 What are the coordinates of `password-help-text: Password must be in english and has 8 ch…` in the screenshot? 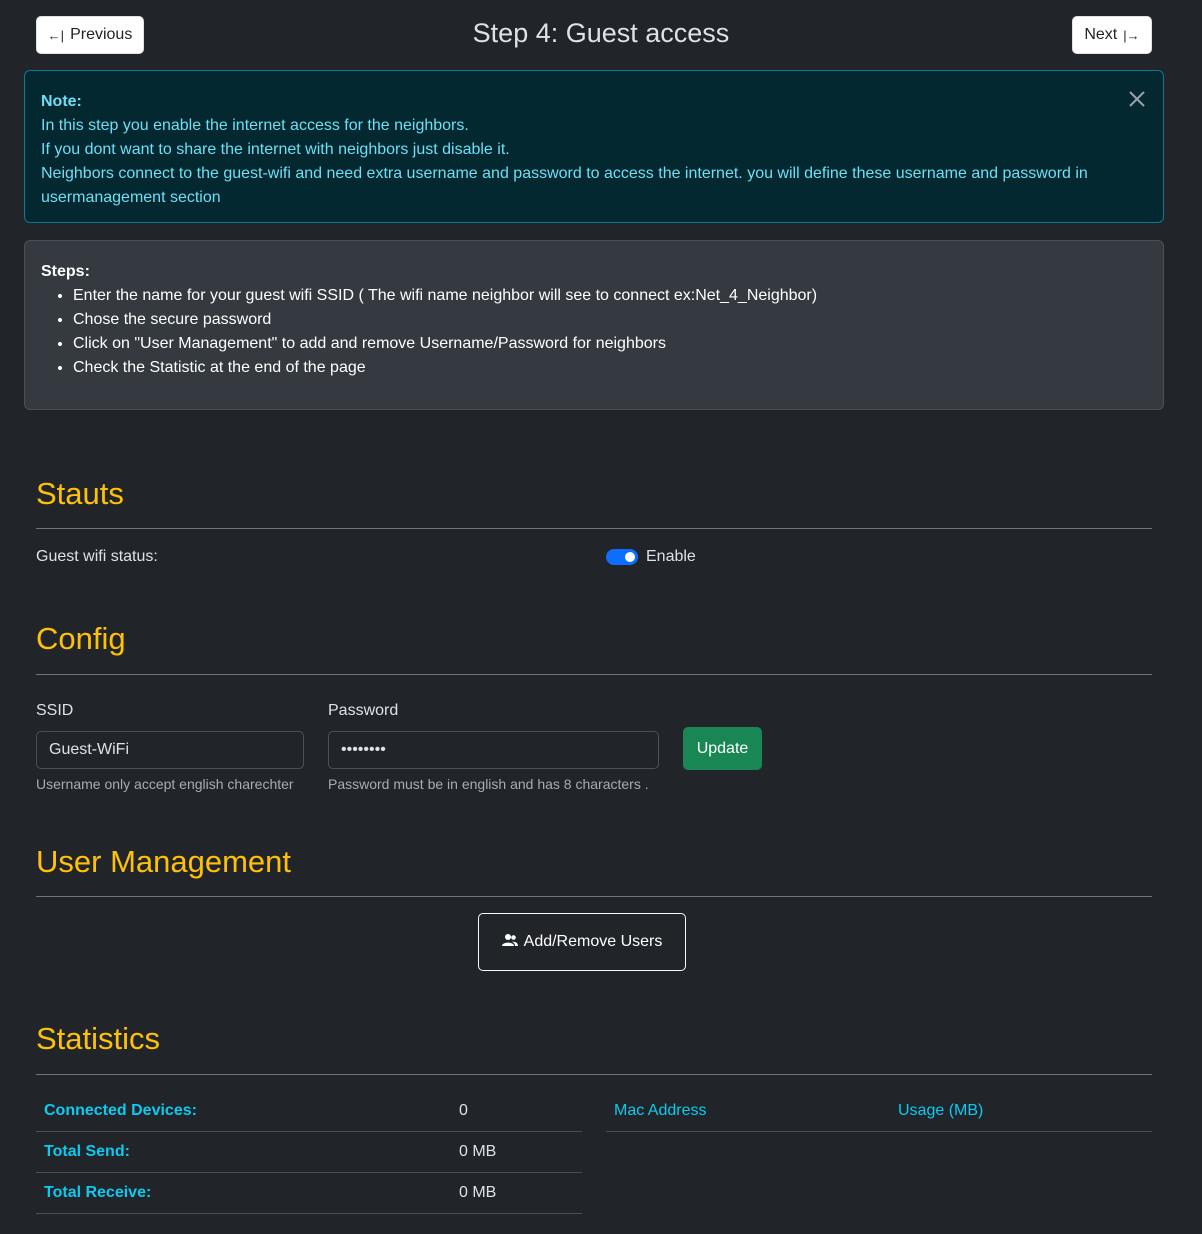 It's located at (488, 784).